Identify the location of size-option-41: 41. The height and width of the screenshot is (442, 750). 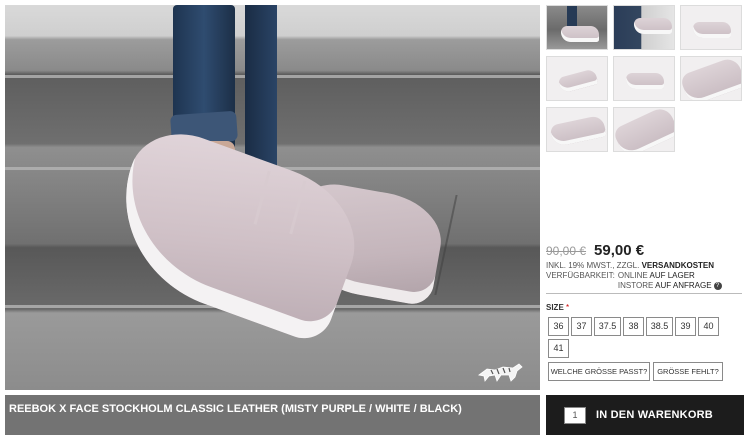
(558, 348).